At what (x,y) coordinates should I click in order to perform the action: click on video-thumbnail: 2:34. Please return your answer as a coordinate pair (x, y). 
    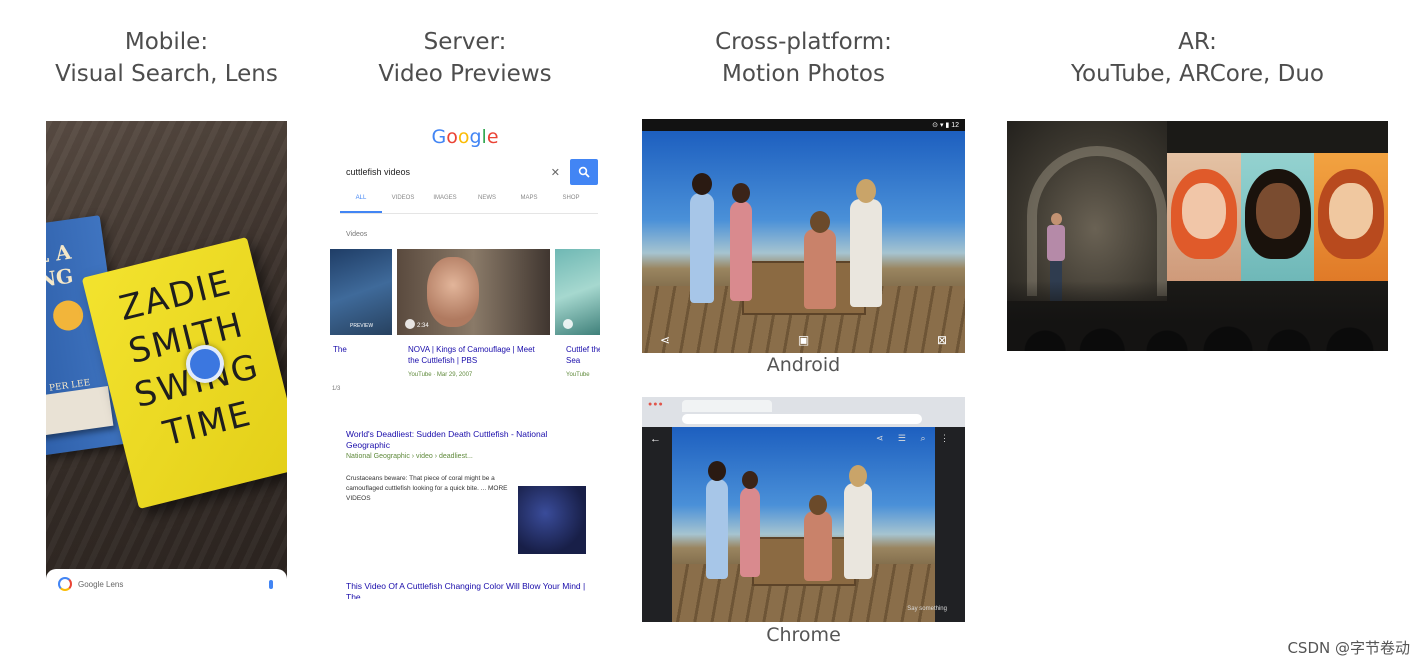
    Looking at the image, I should click on (473, 292).